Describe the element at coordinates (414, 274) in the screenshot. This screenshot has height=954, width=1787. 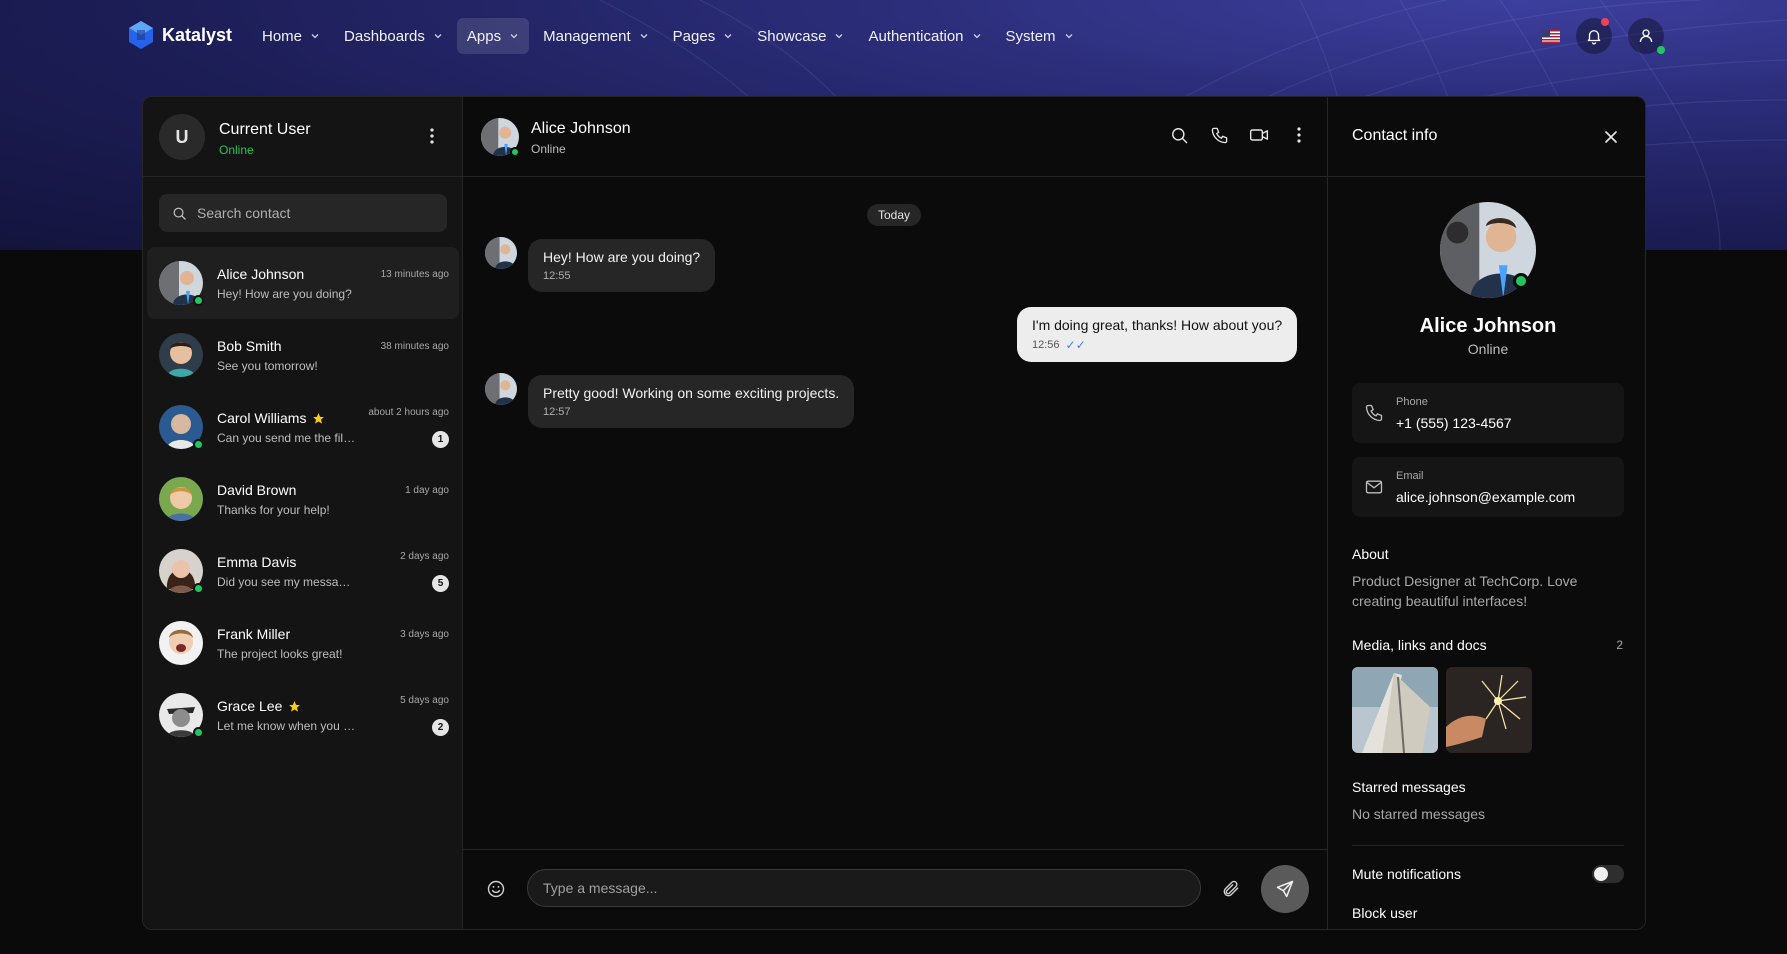
I see `contact-time: 13 minutes ago` at that location.